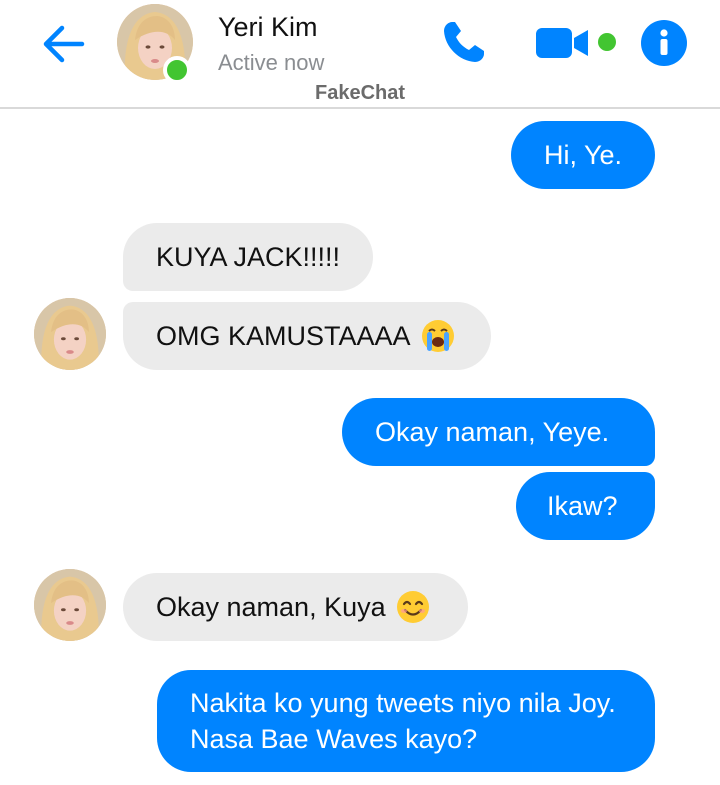 The height and width of the screenshot is (785, 720). Describe the element at coordinates (492, 432) in the screenshot. I see `message-text: Okay naman, Yeye.` at that location.